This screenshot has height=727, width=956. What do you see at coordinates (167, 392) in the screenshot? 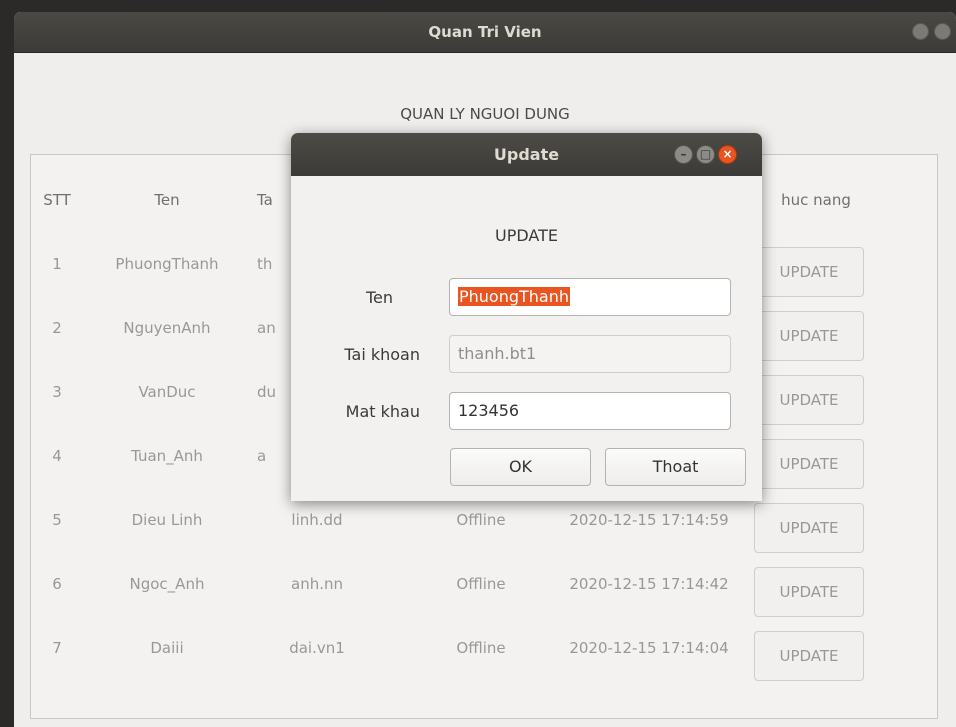
I see `cell-ten: VanDuc` at bounding box center [167, 392].